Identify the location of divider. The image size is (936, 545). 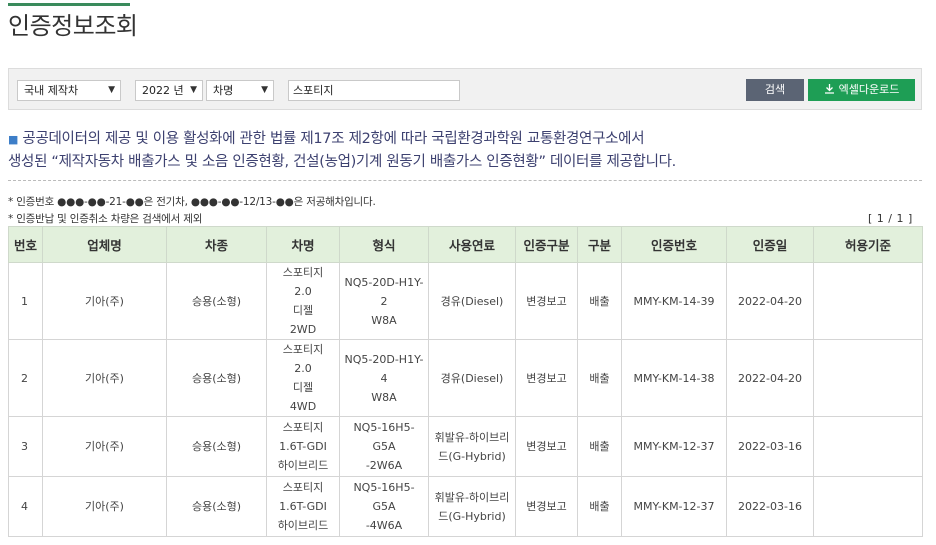
(465, 180).